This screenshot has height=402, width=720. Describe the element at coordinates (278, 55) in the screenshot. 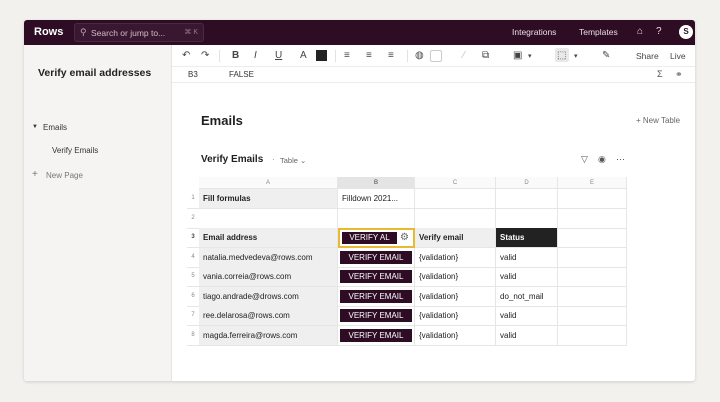

I see `underline-icon: U` at that location.